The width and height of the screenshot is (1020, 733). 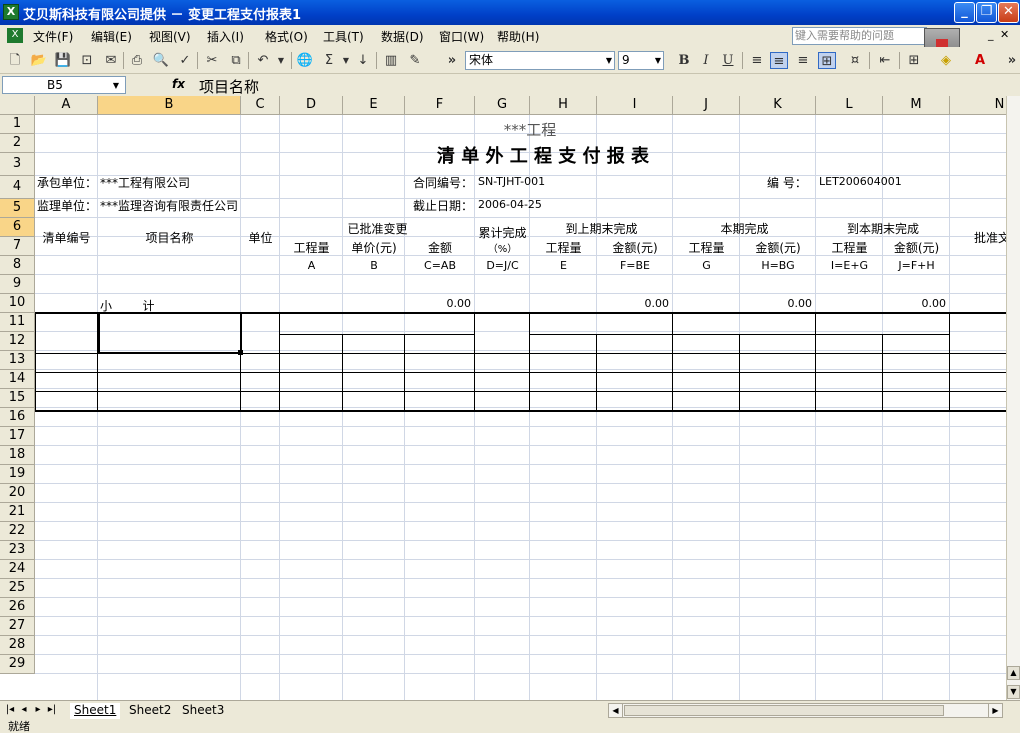 I want to click on borders-icon: ⊞, so click(x=914, y=60).